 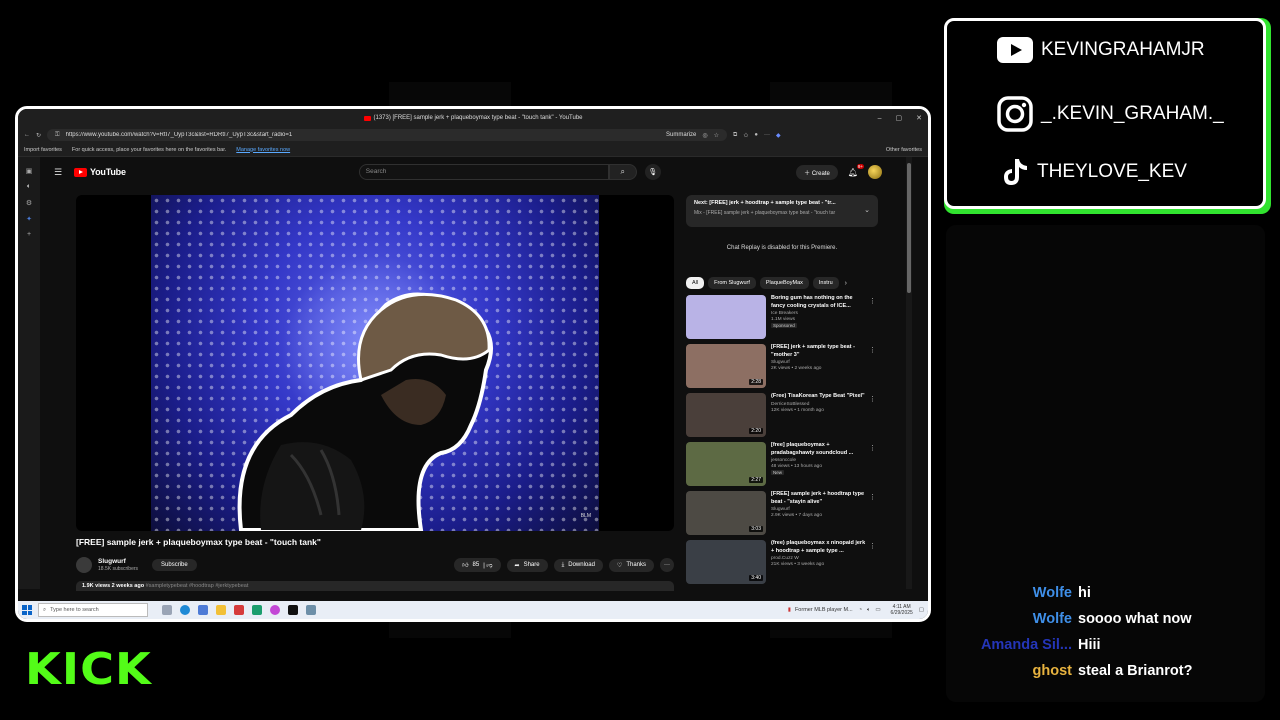 What do you see at coordinates (185, 610) in the screenshot?
I see `edge-icon` at bounding box center [185, 610].